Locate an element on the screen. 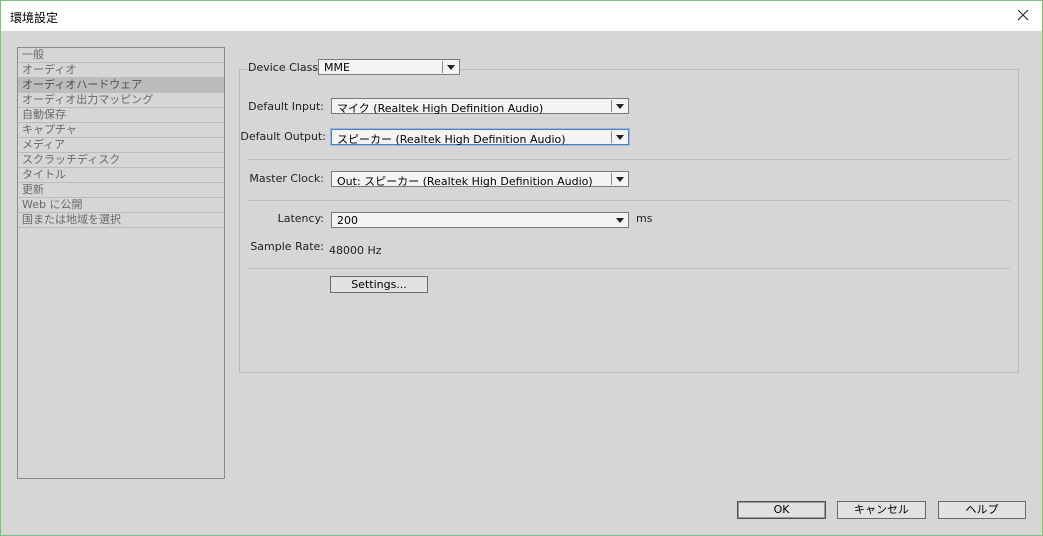 The image size is (1043, 536). sidebar-item-audio: オーディオ is located at coordinates (121, 70).